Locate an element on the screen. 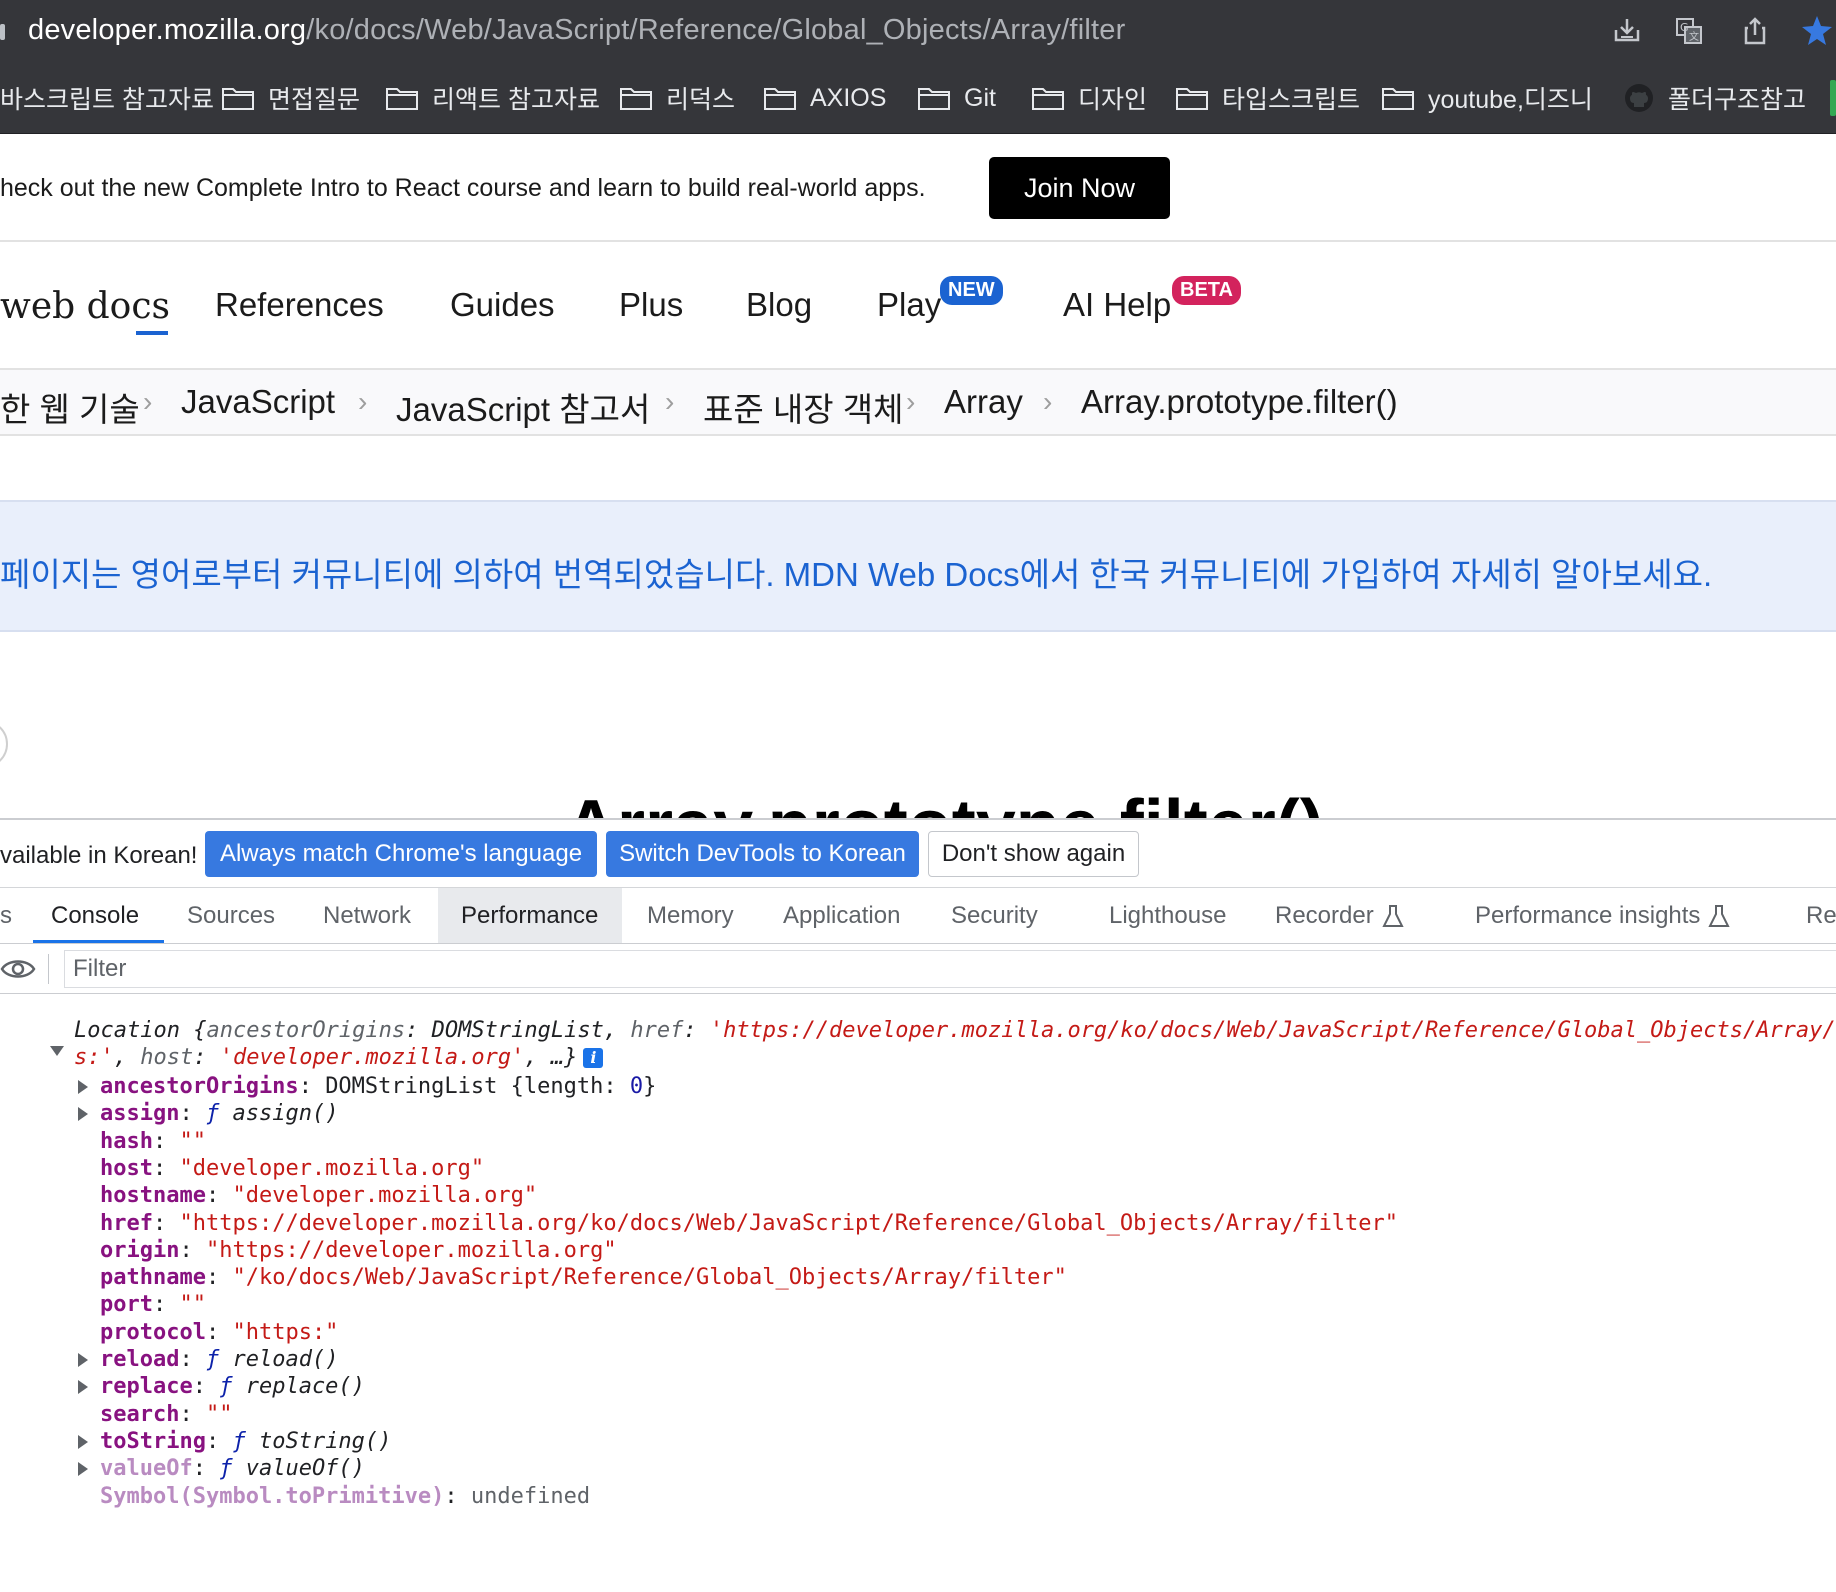 The height and width of the screenshot is (1592, 1836). console-property-row: reload: ƒ reload() is located at coordinates (219, 1360).